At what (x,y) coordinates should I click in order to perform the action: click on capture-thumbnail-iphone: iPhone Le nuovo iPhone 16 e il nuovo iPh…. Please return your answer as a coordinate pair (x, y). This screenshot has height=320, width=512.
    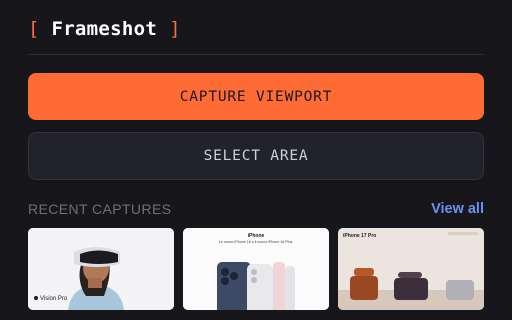
    Looking at the image, I should click on (256, 269).